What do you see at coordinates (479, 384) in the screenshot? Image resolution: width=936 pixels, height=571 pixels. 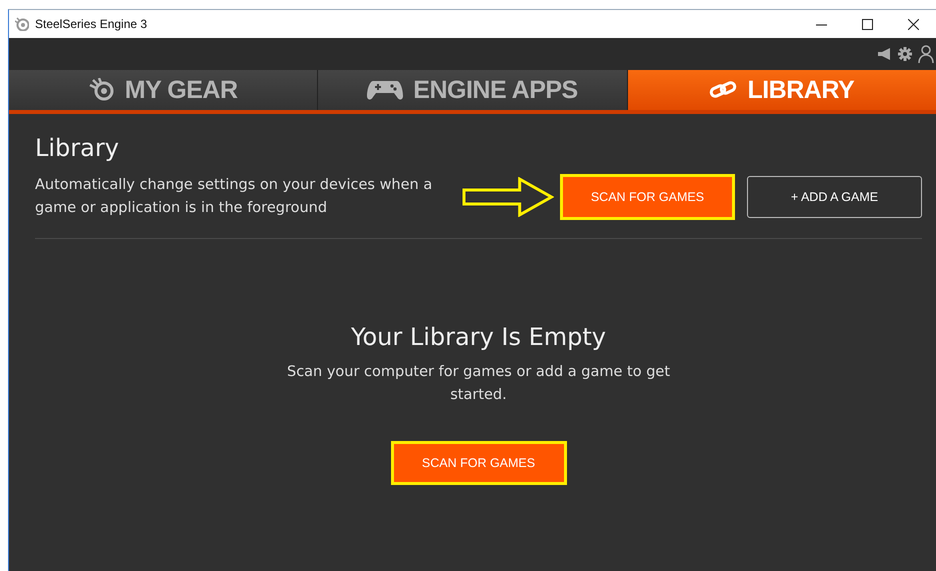 I see `empty-message: Scan your computer for games or add a game to get started.` at bounding box center [479, 384].